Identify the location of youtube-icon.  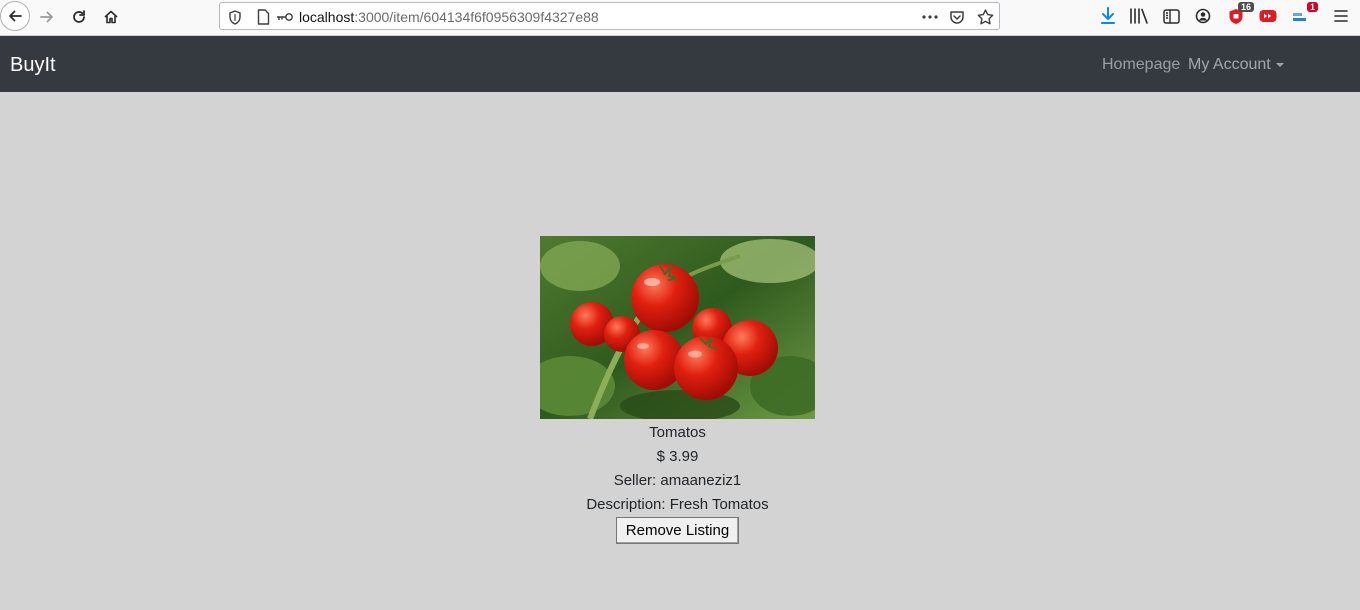
(1268, 16).